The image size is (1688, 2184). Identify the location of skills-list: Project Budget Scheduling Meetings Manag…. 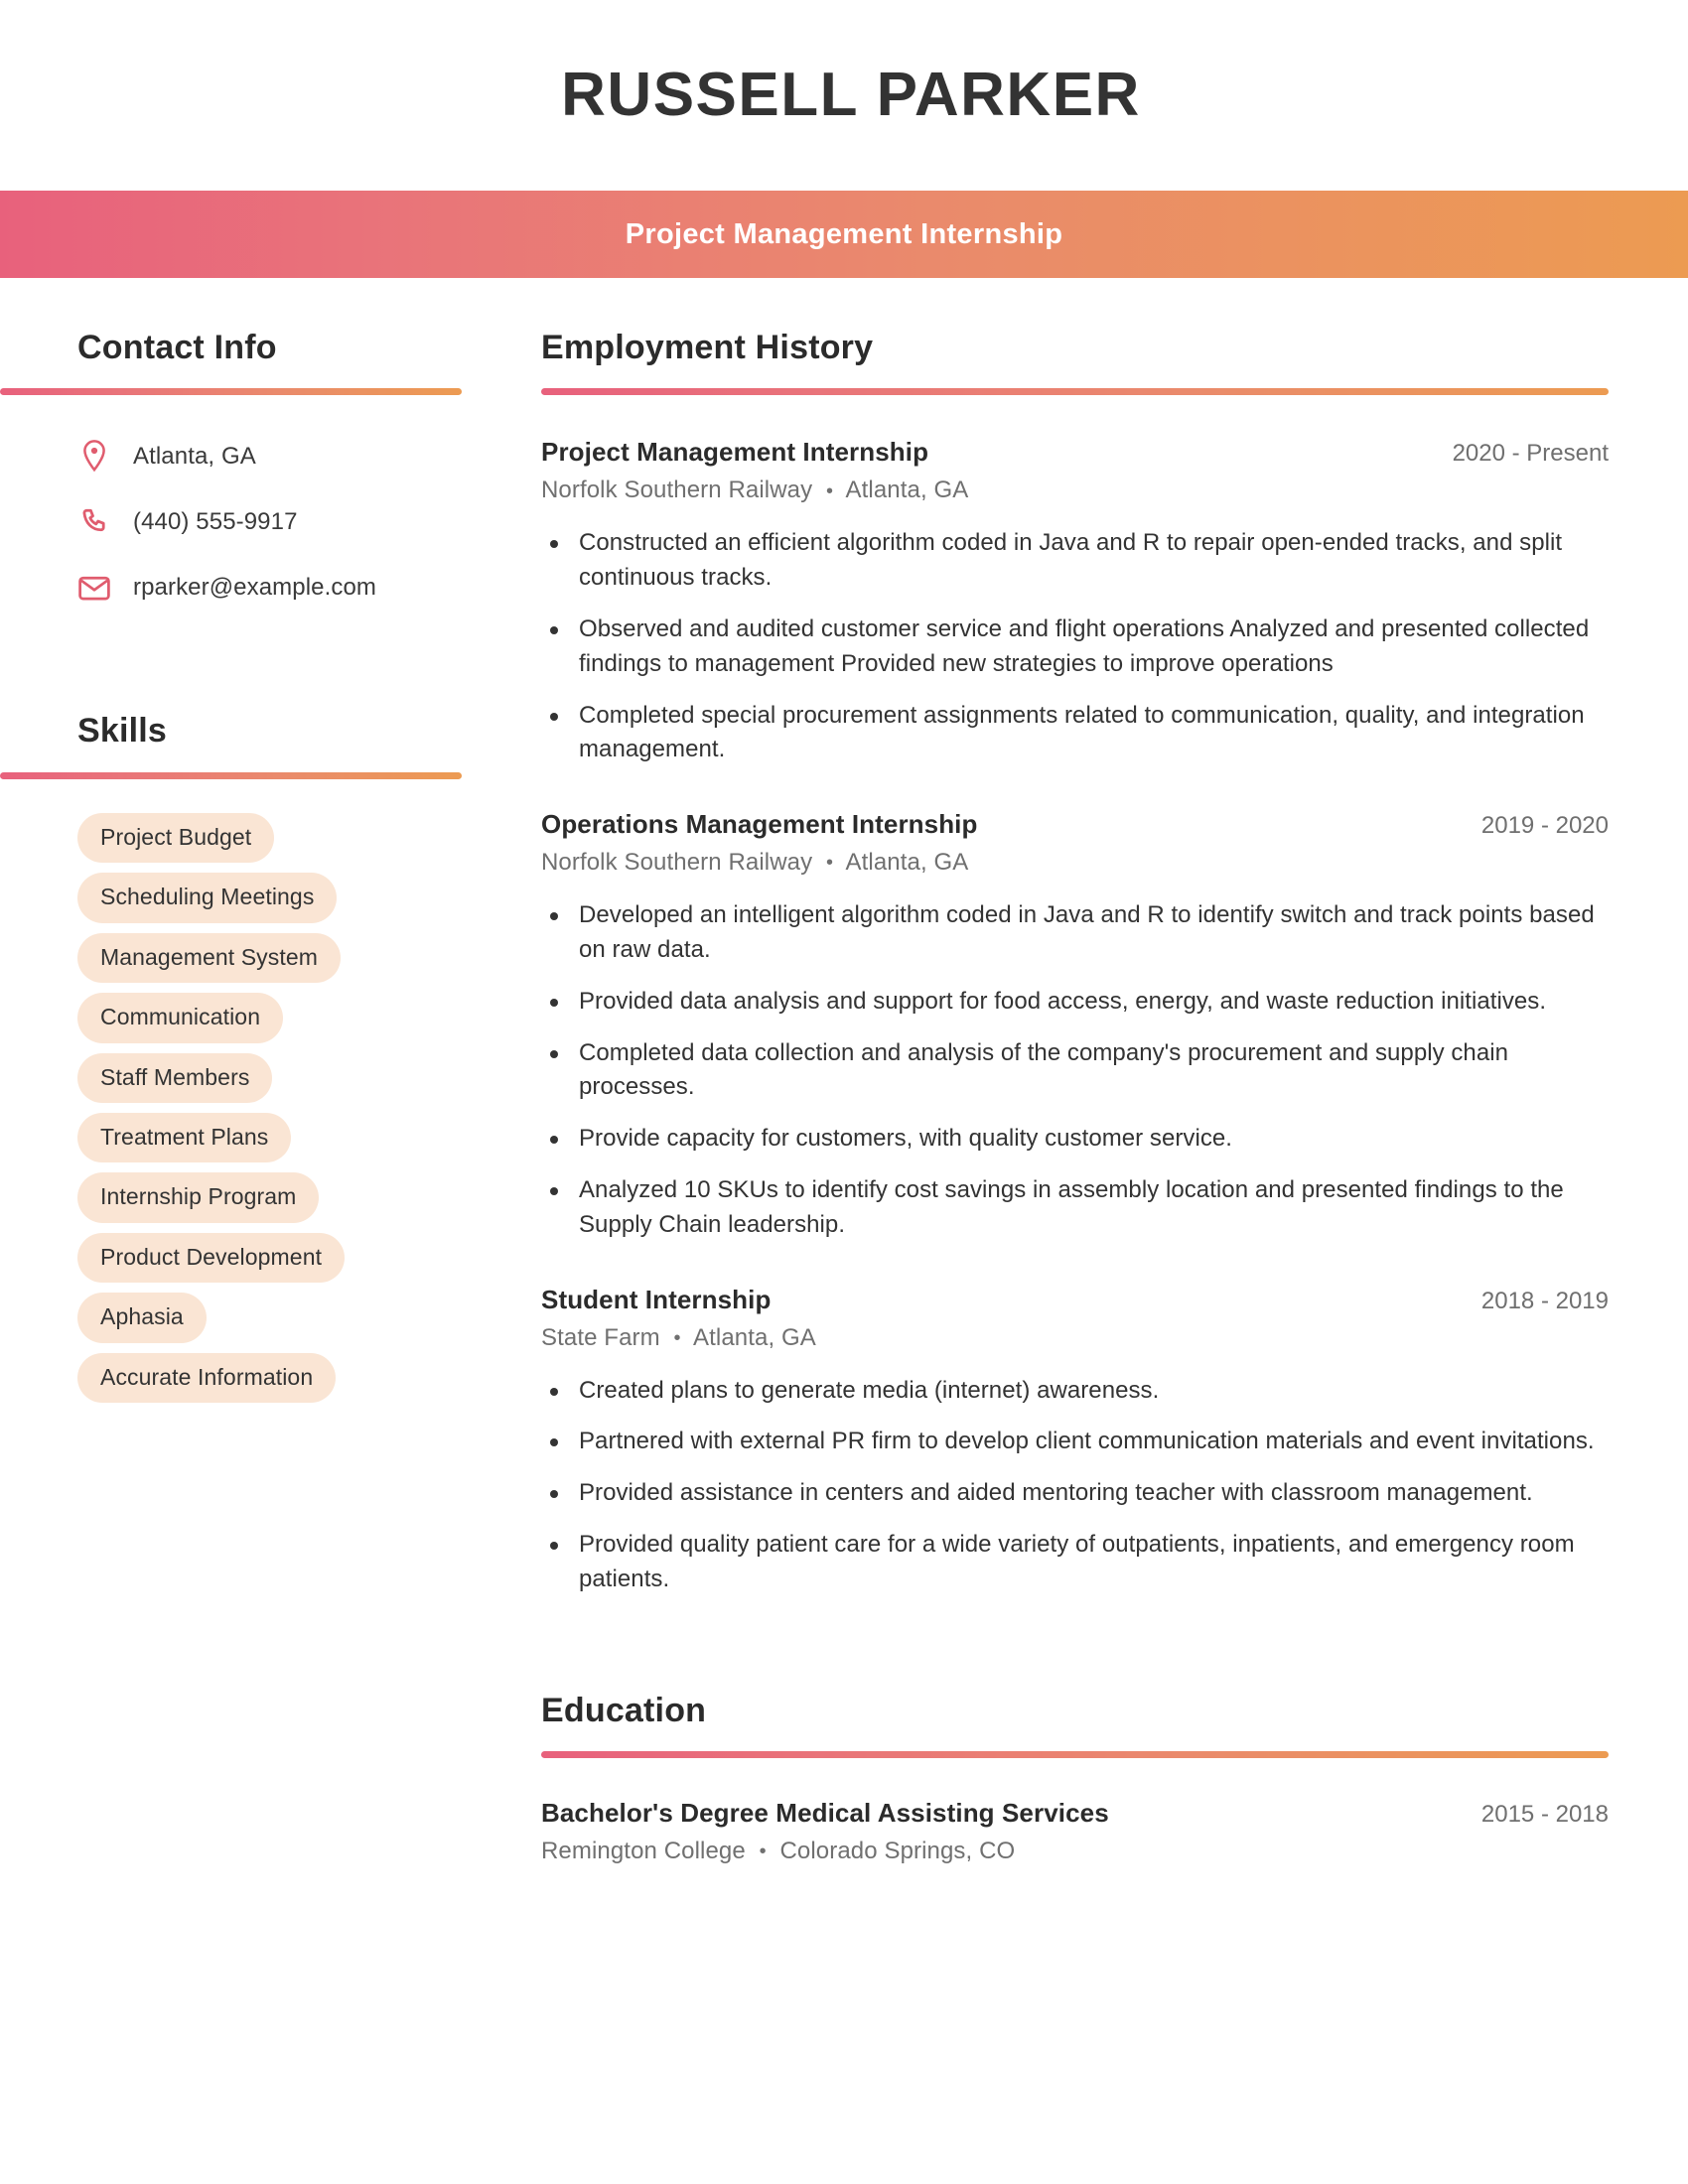
(248, 1112).